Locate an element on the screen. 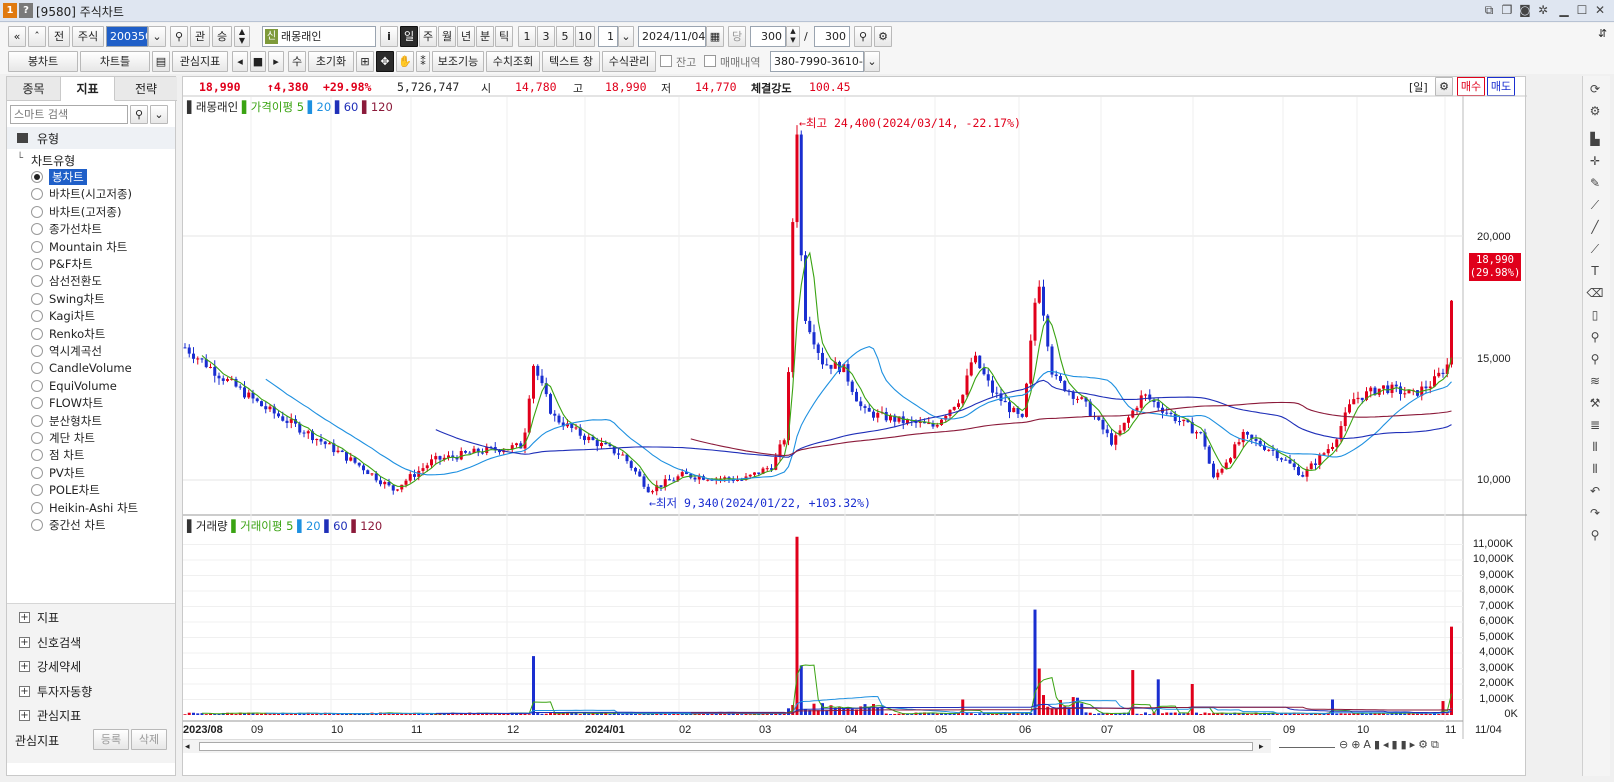  pin-icon: ⁑ is located at coordinates (423, 61).